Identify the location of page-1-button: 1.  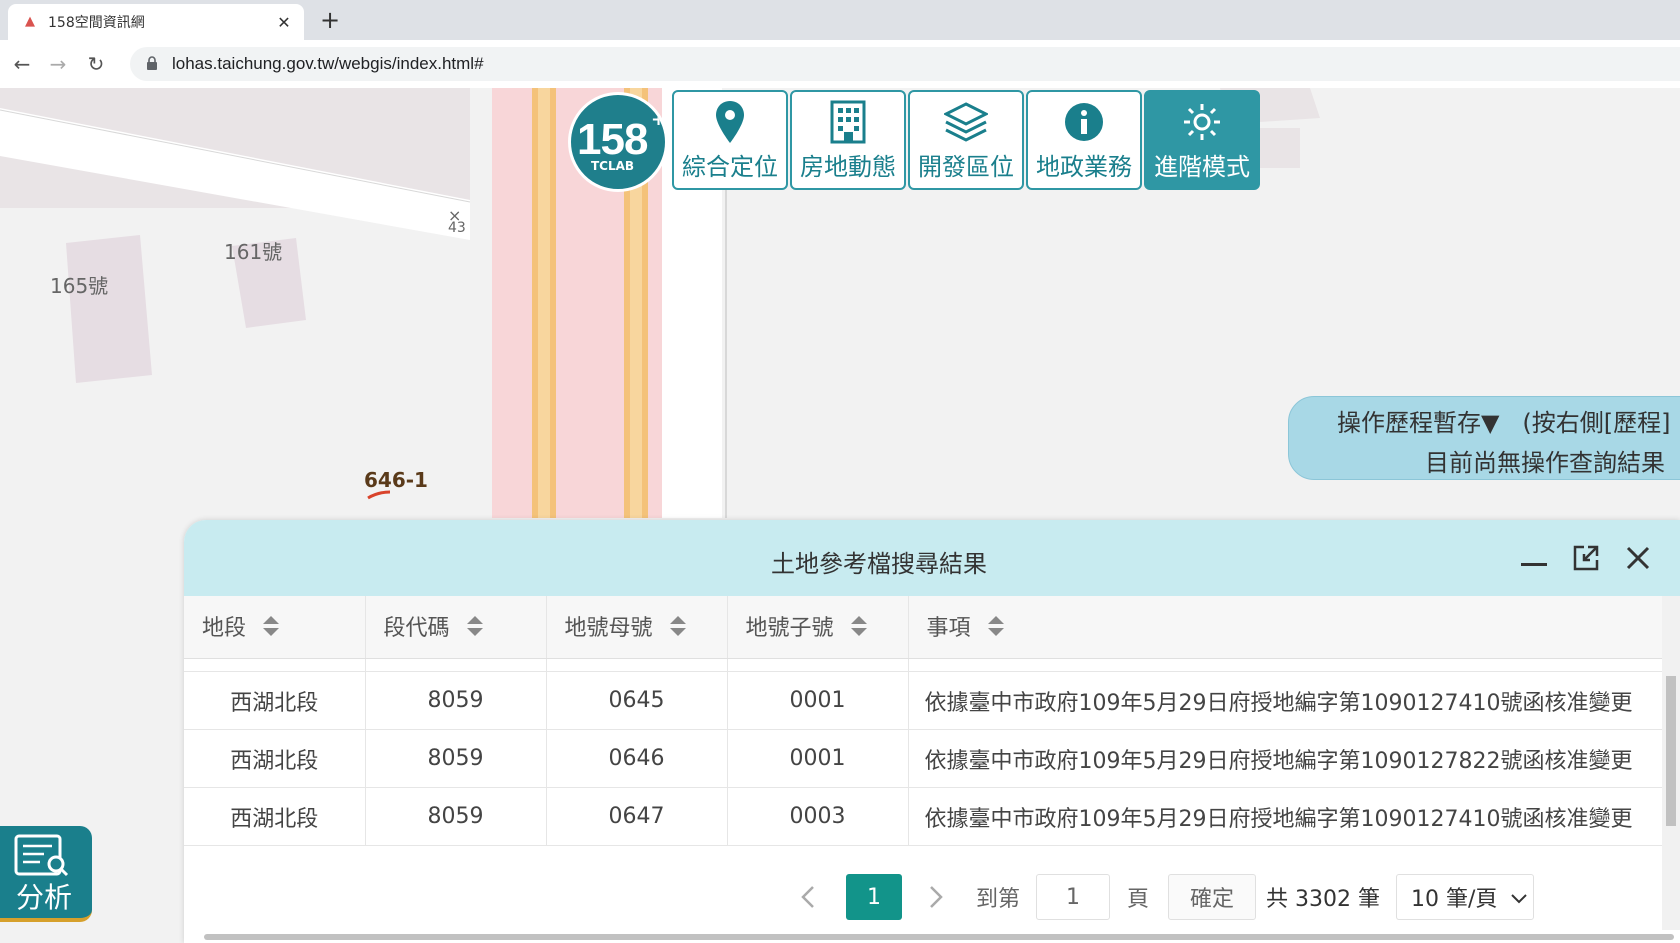
(874, 897).